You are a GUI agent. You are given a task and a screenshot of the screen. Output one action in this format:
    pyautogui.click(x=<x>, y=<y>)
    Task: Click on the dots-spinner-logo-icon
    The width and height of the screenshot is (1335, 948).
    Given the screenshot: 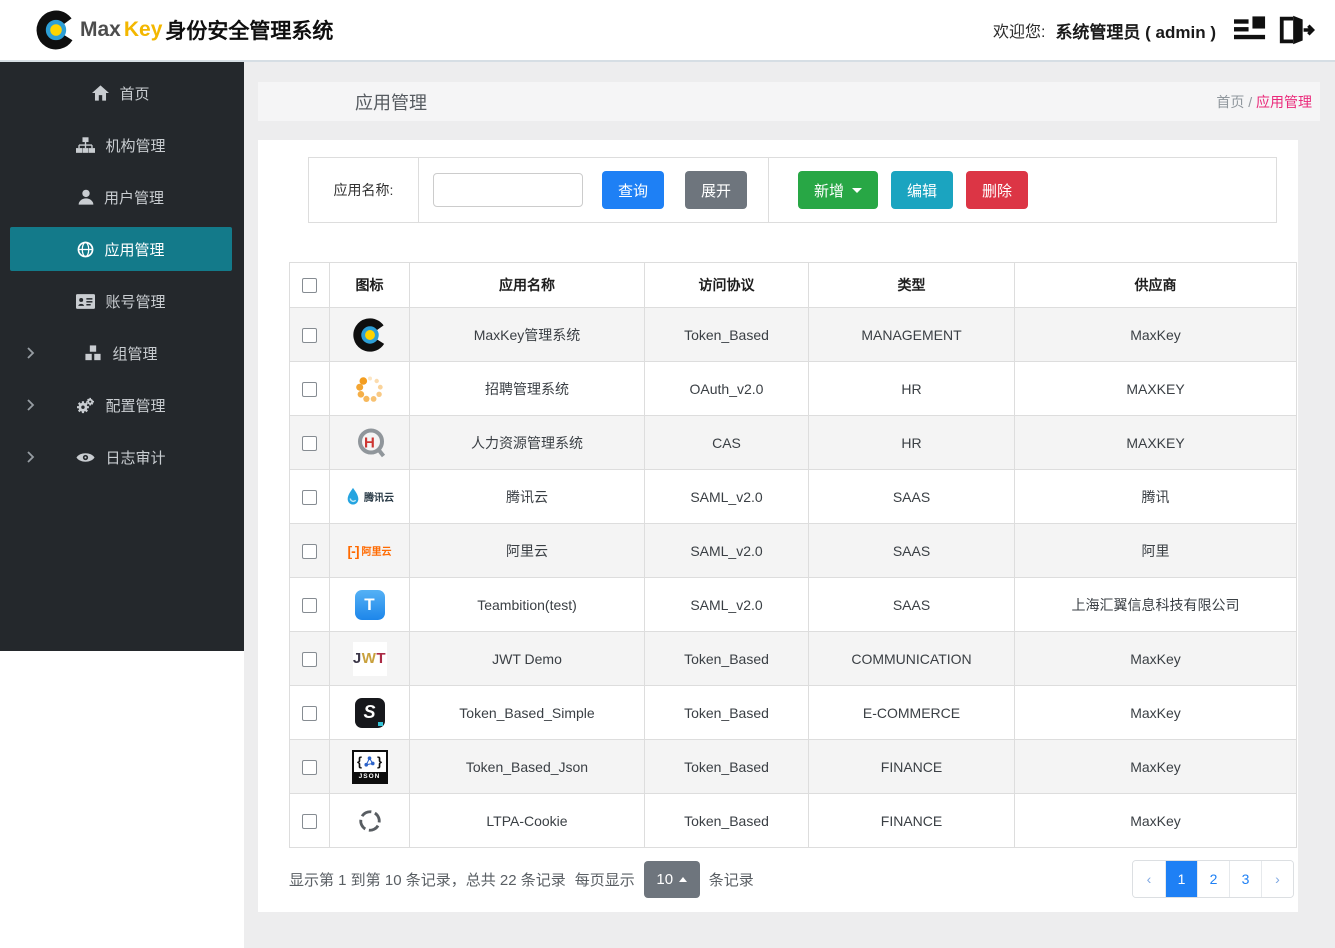 What is the action you would take?
    pyautogui.click(x=370, y=389)
    